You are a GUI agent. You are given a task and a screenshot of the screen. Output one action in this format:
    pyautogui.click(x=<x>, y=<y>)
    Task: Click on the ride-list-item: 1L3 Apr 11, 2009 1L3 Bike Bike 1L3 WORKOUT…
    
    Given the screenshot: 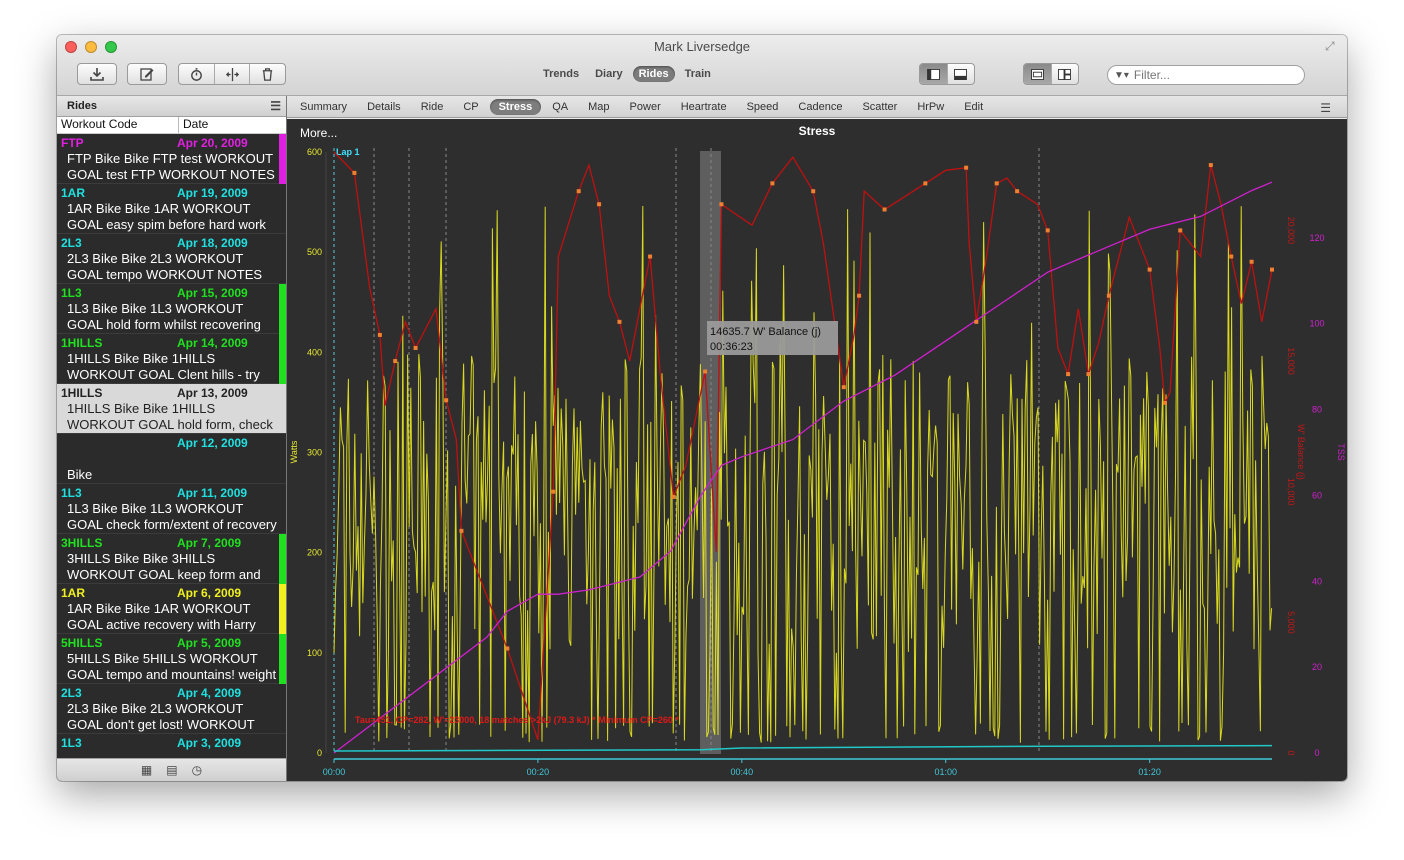 What is the action you would take?
    pyautogui.click(x=171, y=509)
    